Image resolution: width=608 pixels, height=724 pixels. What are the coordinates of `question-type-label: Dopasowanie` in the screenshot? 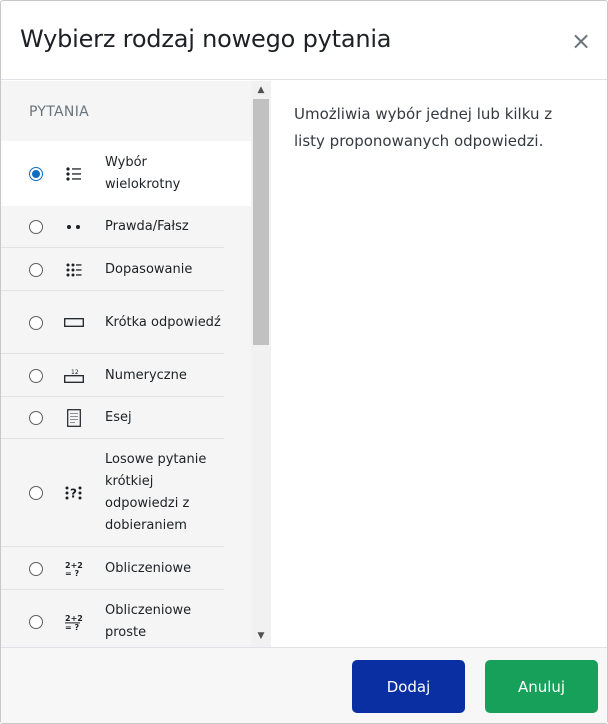 It's located at (149, 269).